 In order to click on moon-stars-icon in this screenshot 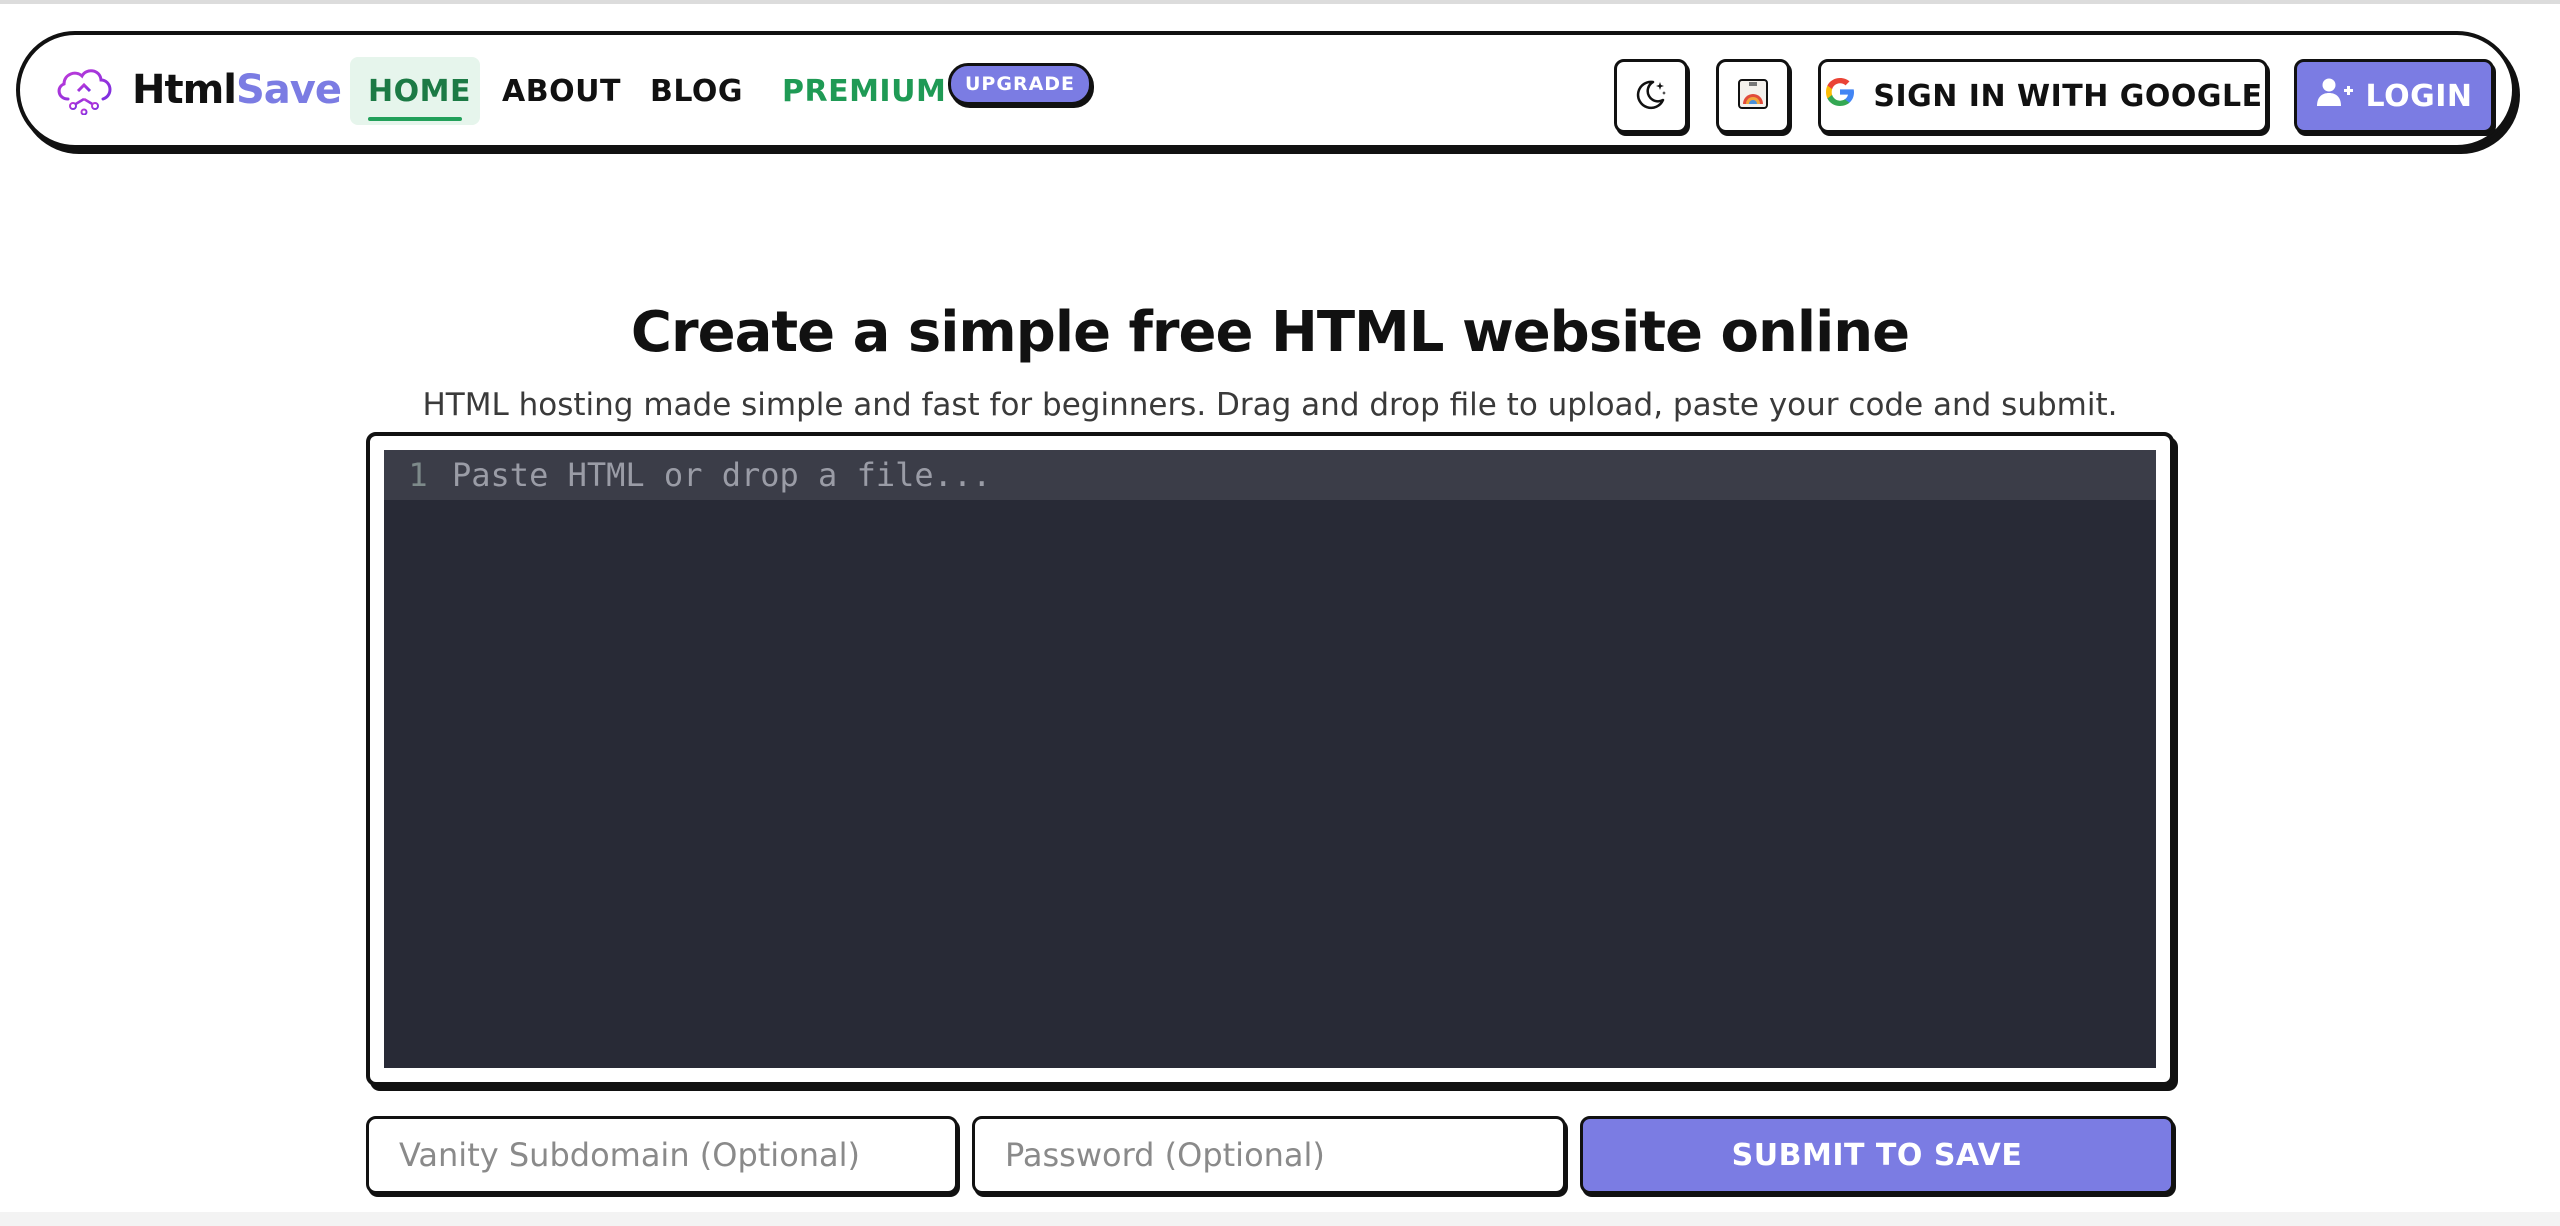, I will do `click(1651, 96)`.